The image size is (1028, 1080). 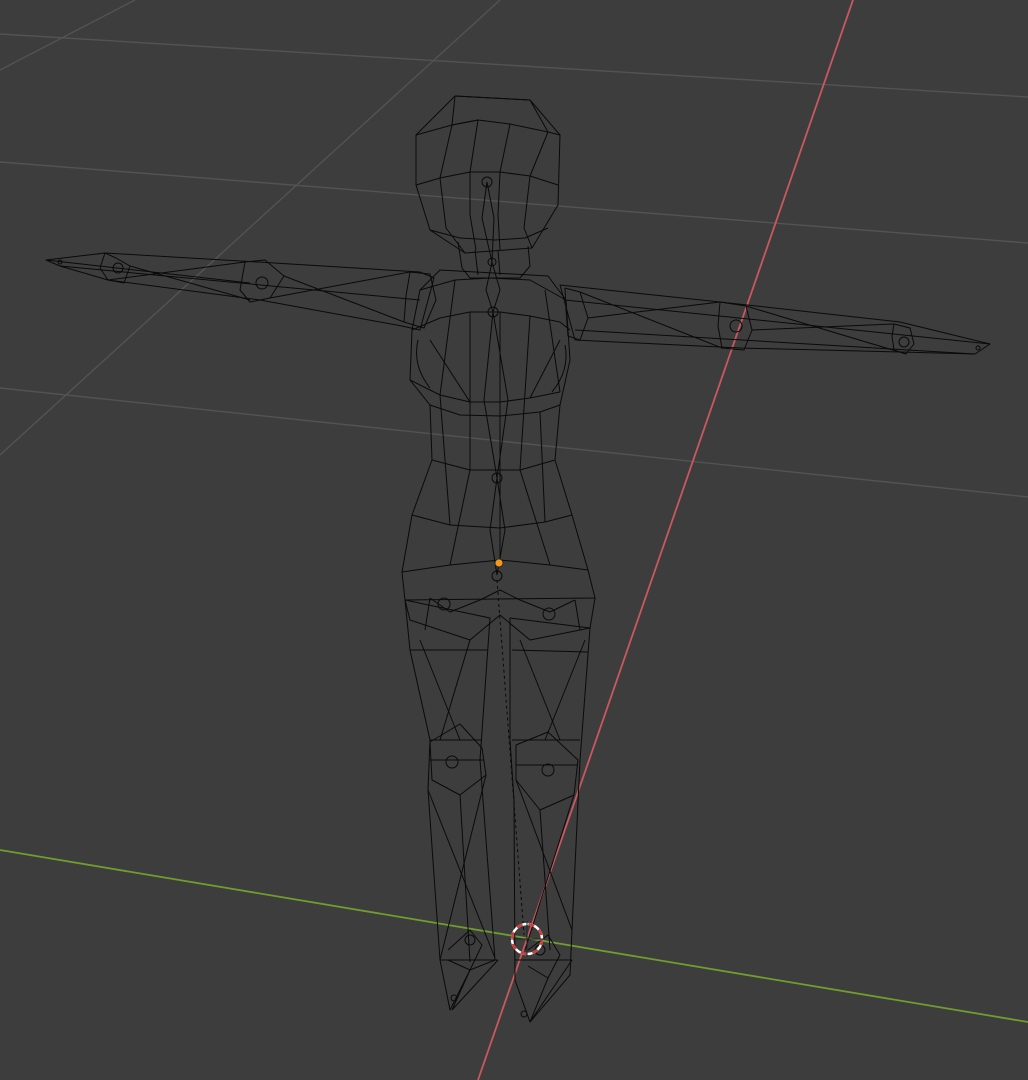 What do you see at coordinates (499, 563) in the screenshot?
I see `object-origin-dot` at bounding box center [499, 563].